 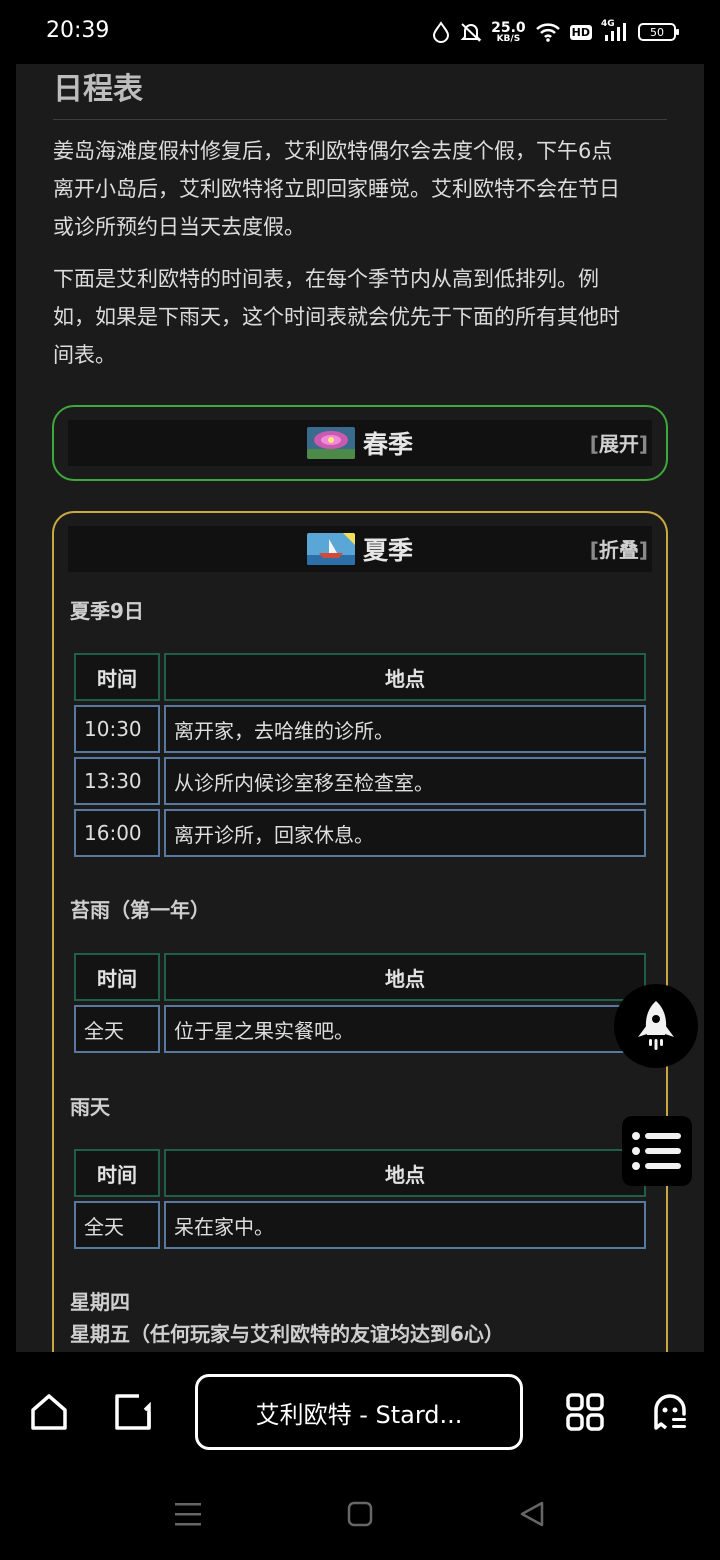 What do you see at coordinates (90, 1107) in the screenshot?
I see `schedule-subheading: 雨天` at bounding box center [90, 1107].